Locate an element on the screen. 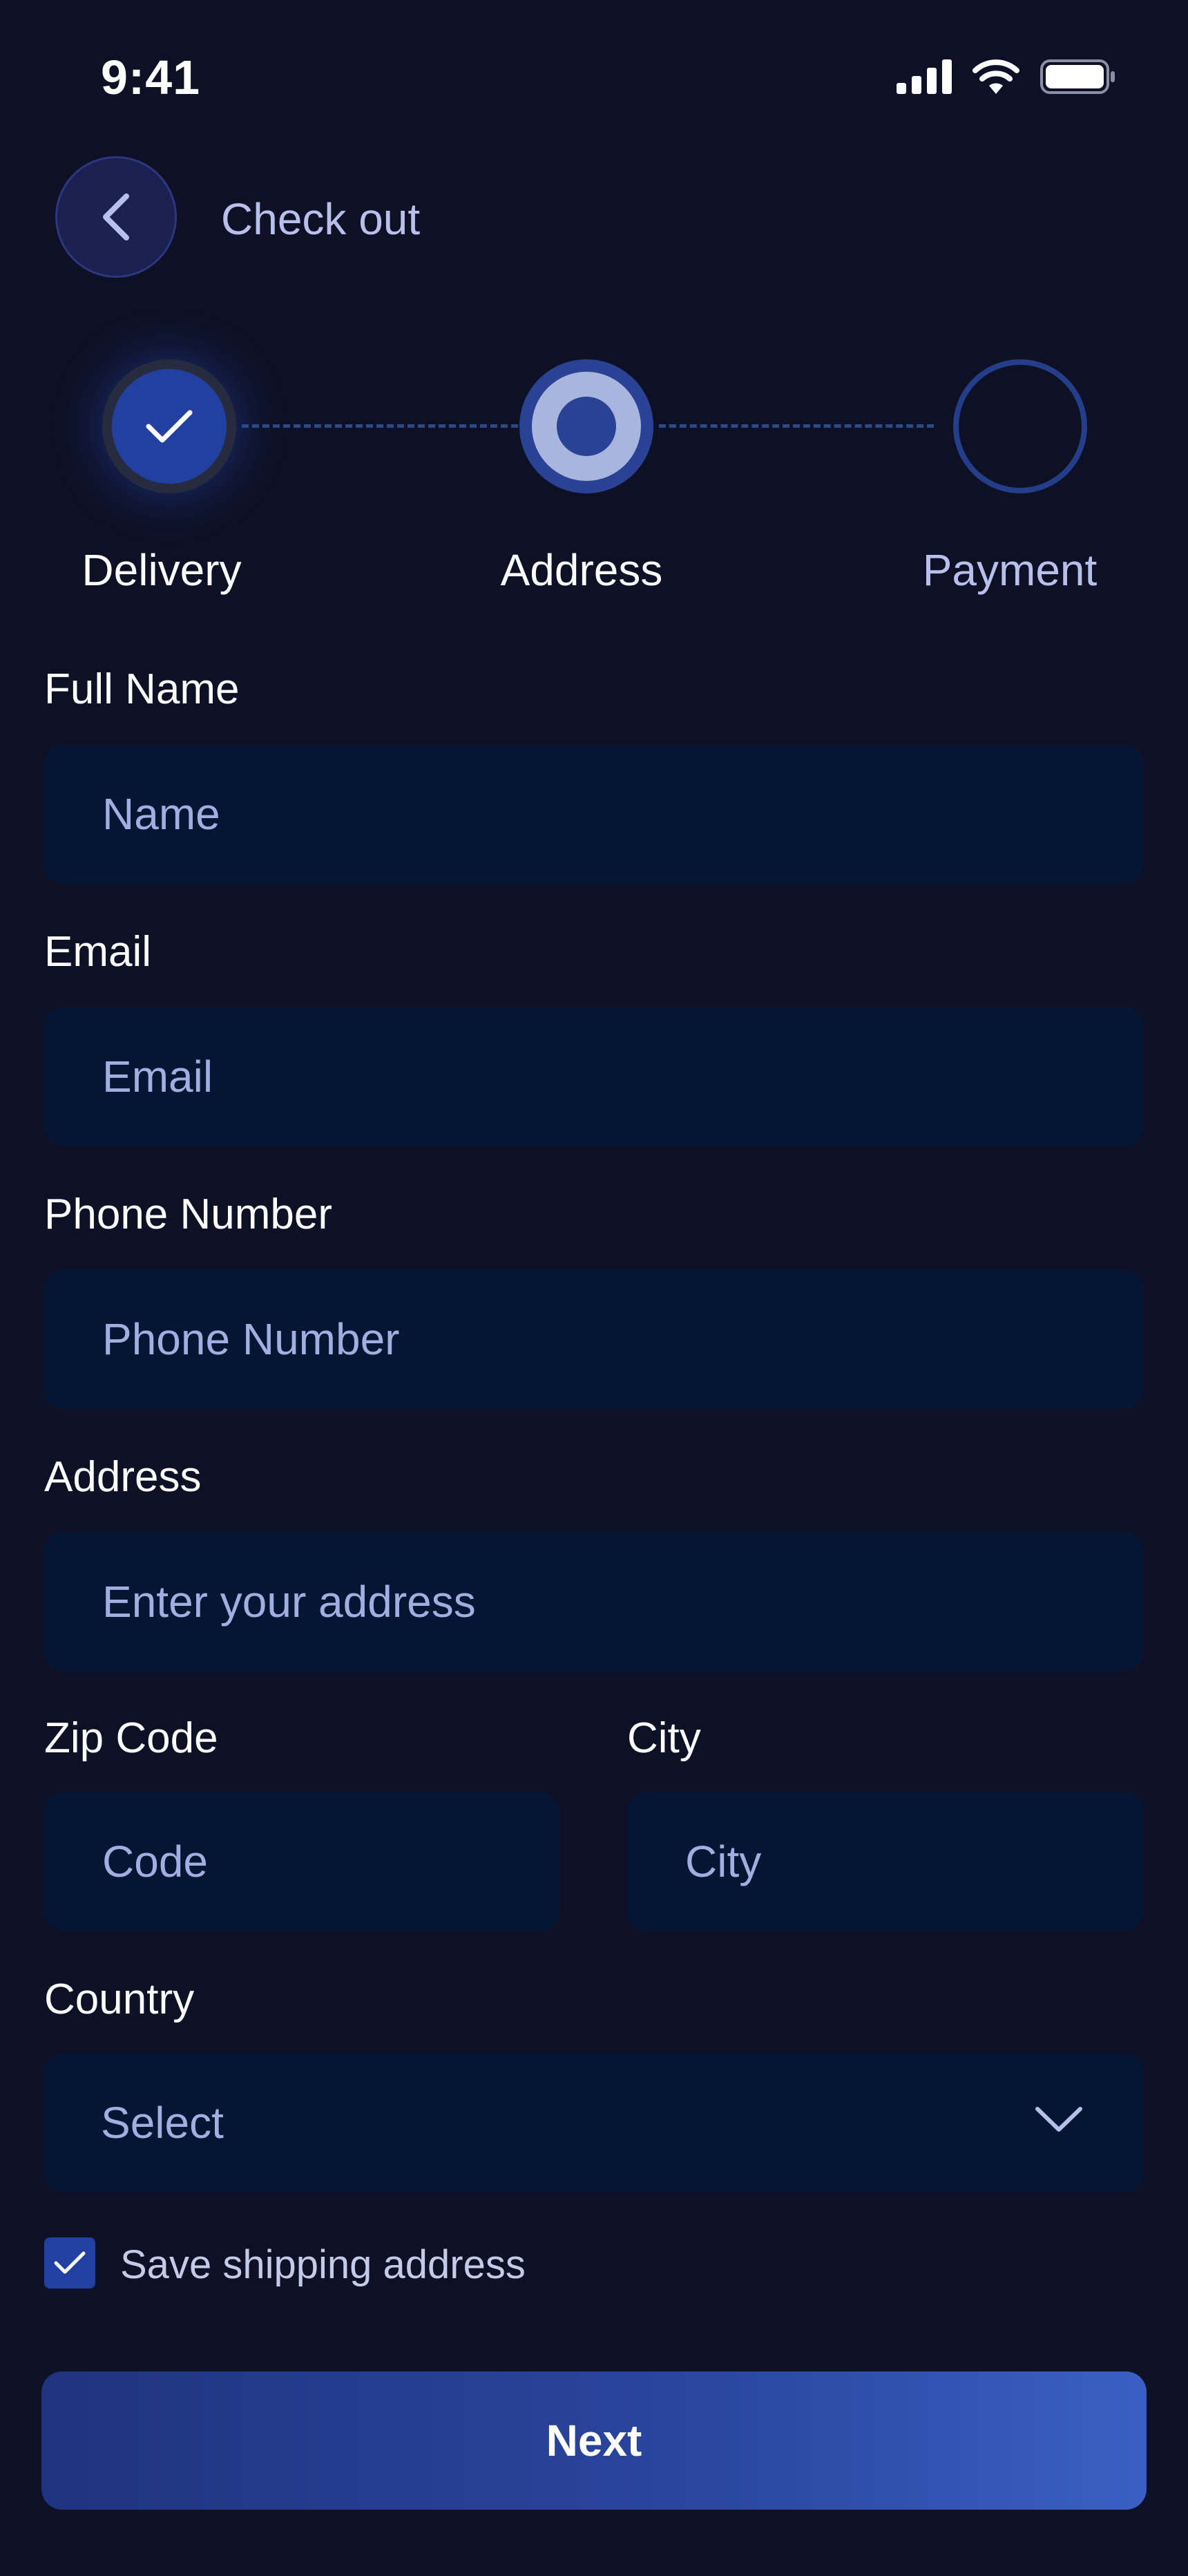 This screenshot has height=2576, width=1188. country-selected-value: Select is located at coordinates (162, 2123).